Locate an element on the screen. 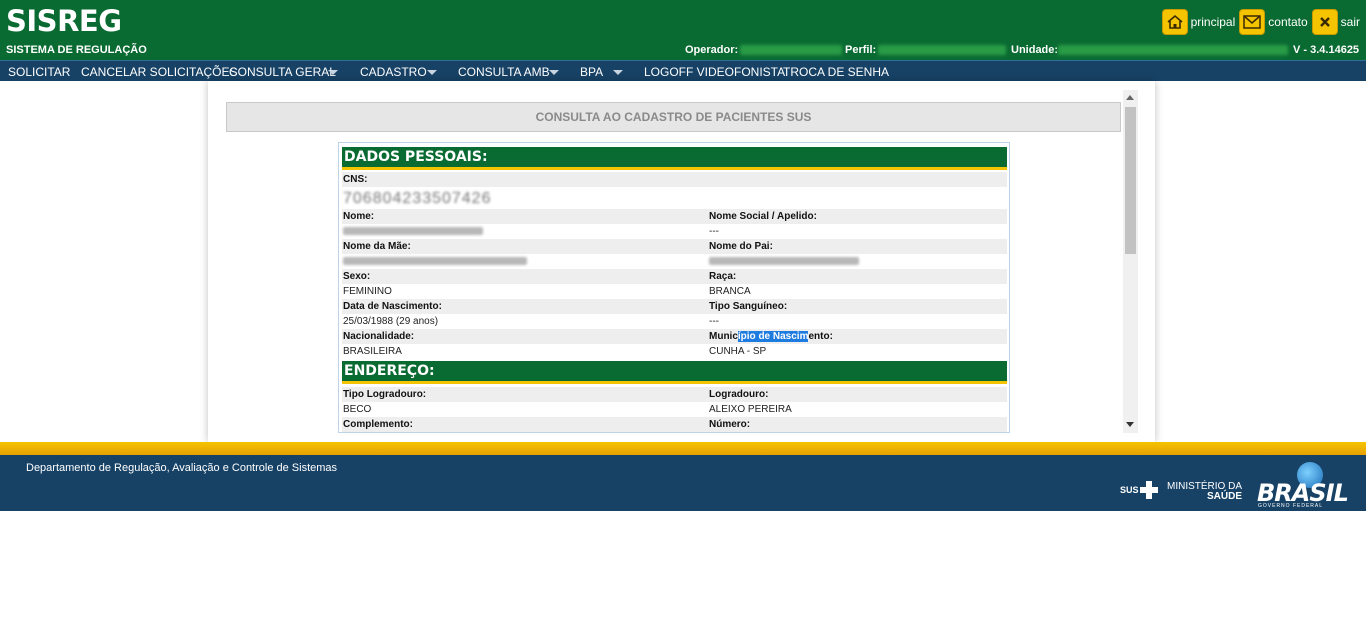 The height and width of the screenshot is (637, 1366). nacionalidade-label-row: Nacionalidade: Município de Nascimento: is located at coordinates (674, 336).